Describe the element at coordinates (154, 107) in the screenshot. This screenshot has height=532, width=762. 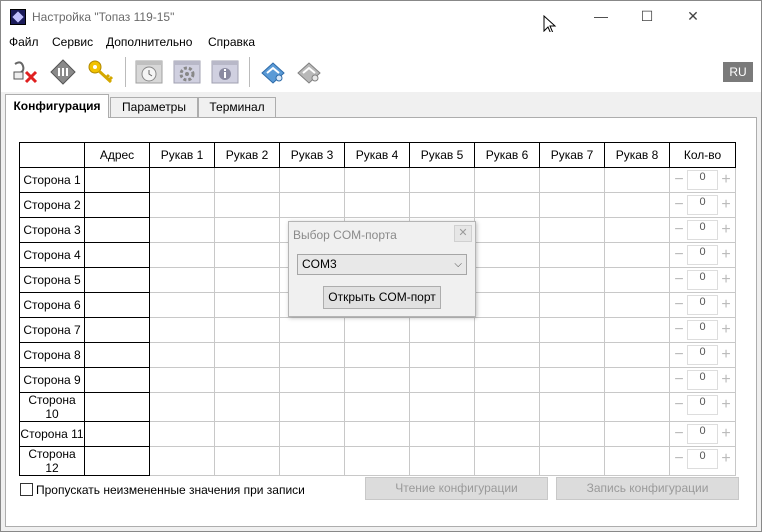
I see `tab-parameters: Параметры` at that location.